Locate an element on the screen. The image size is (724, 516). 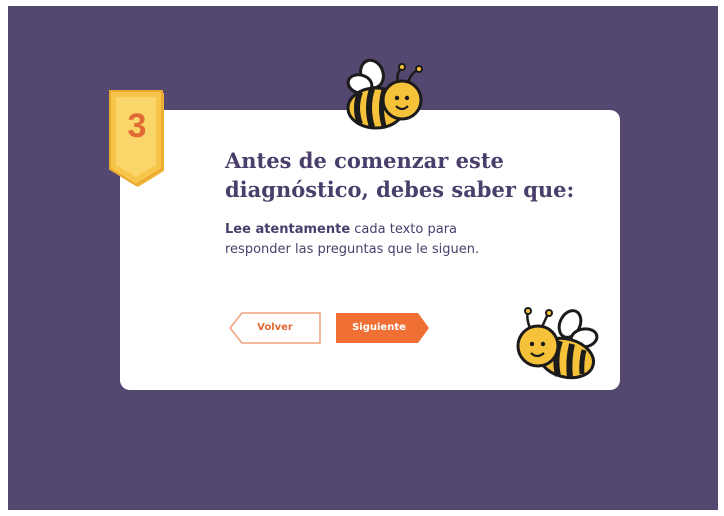
back-button-label: Volver is located at coordinates (275, 327).